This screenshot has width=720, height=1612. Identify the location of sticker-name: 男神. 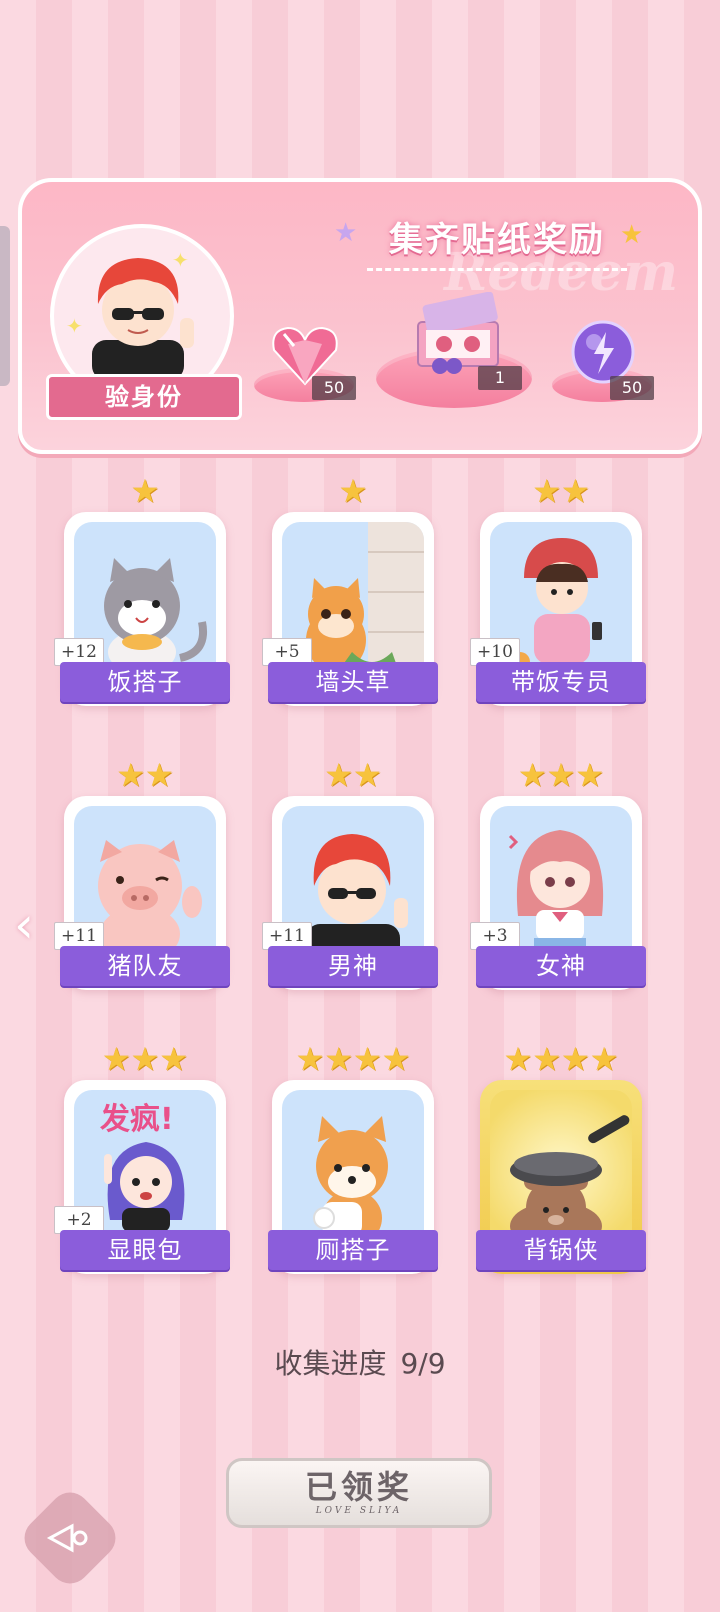
(353, 966).